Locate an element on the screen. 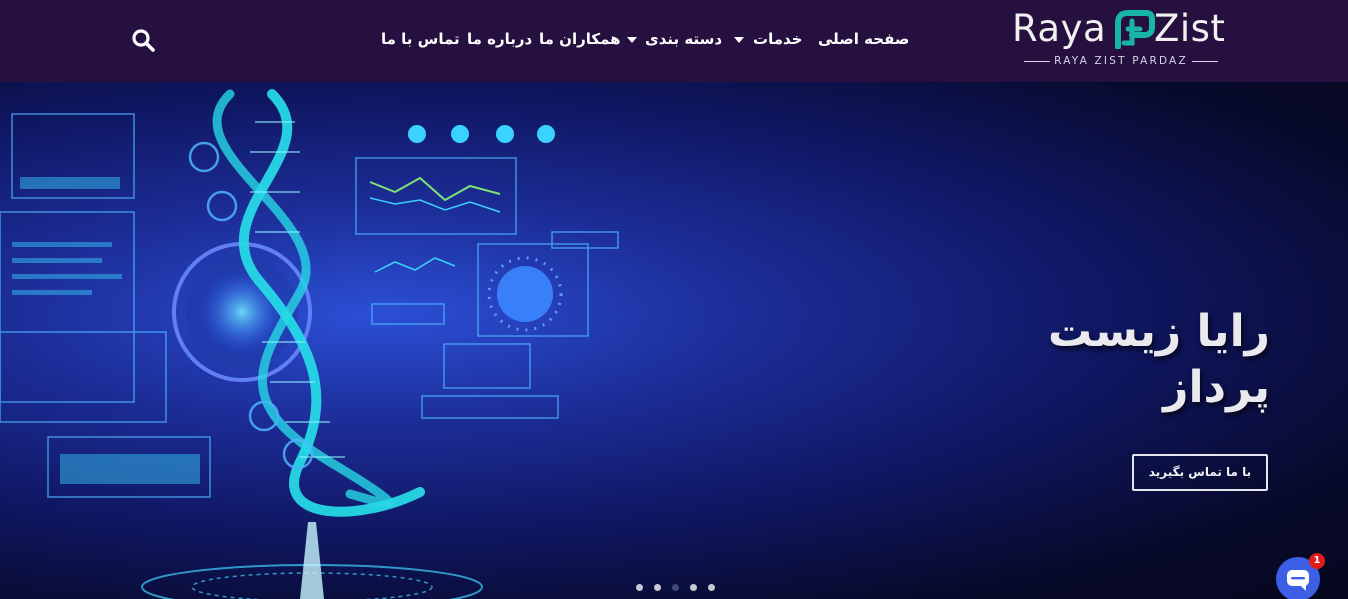 This screenshot has width=1348, height=599. nav-item-categories: دسته بندی is located at coordinates (683, 39).